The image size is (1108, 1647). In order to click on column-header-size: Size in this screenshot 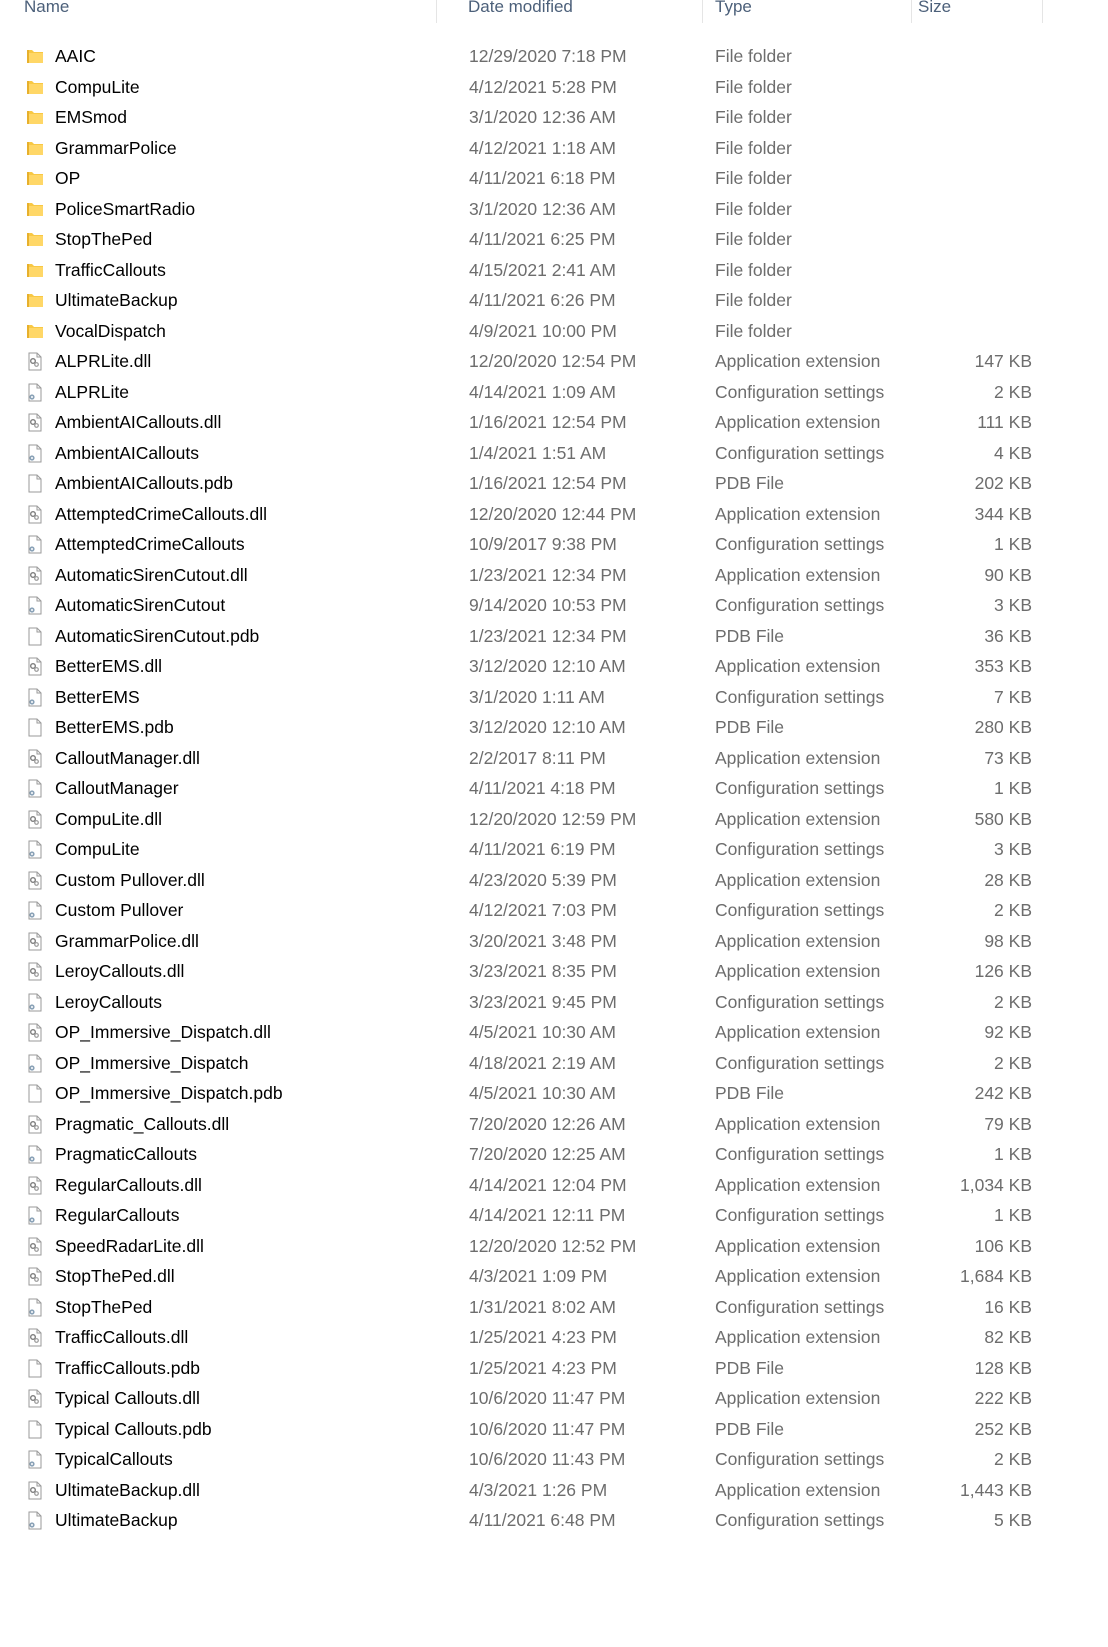, I will do `click(980, 11)`.